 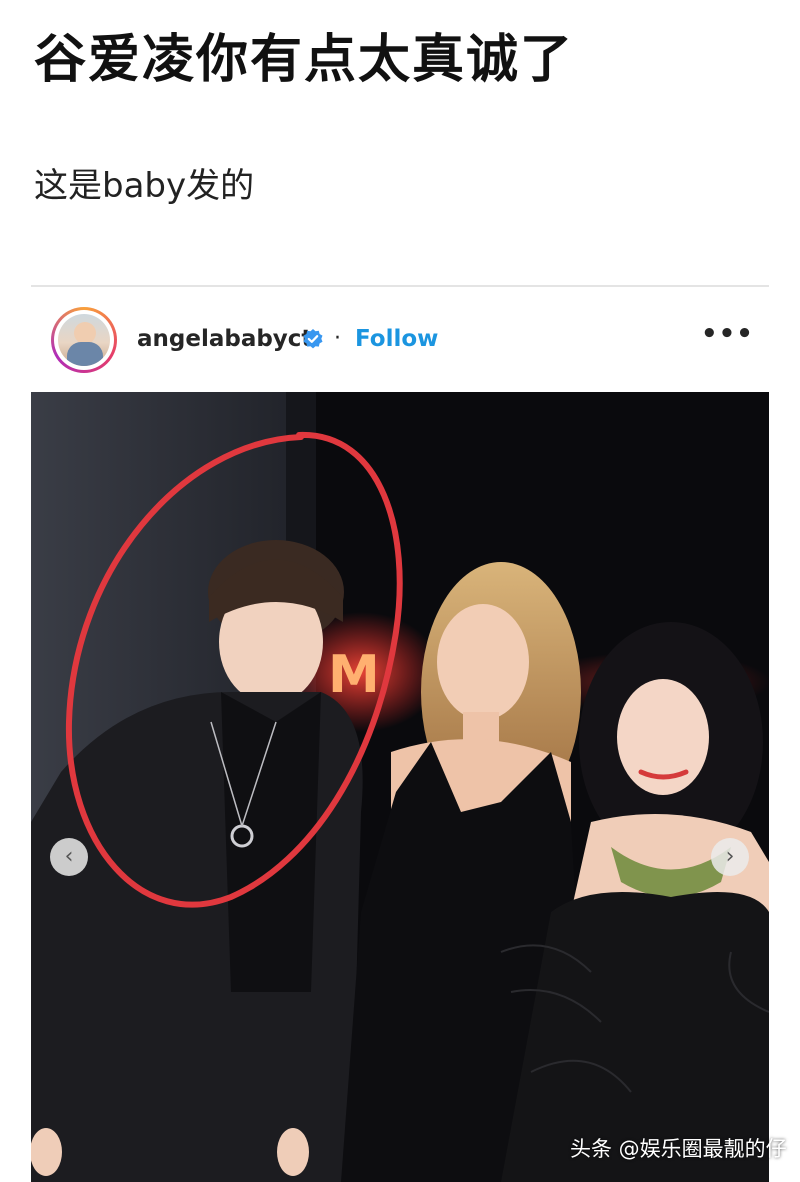 What do you see at coordinates (69, 857) in the screenshot?
I see `chevron-left-icon: ‹` at bounding box center [69, 857].